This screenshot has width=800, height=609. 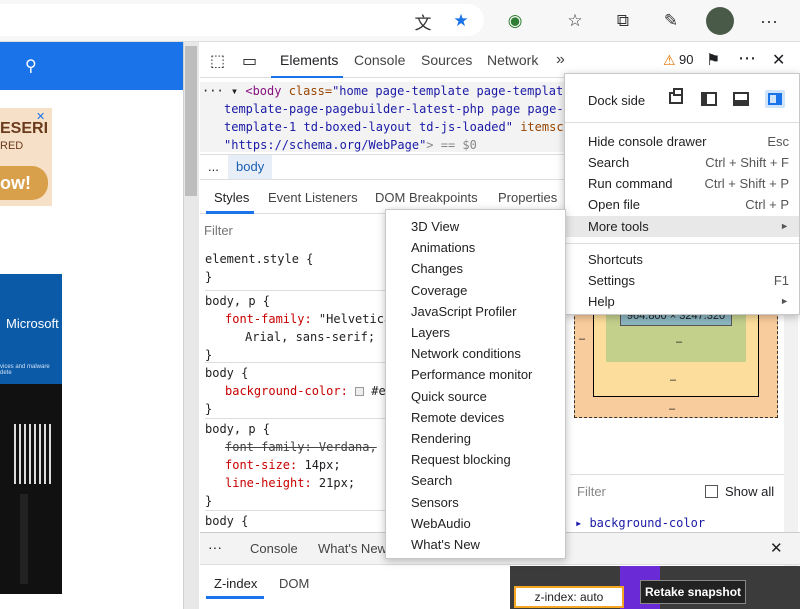 What do you see at coordinates (747, 58) in the screenshot?
I see `customize-icon: ⋯` at bounding box center [747, 58].